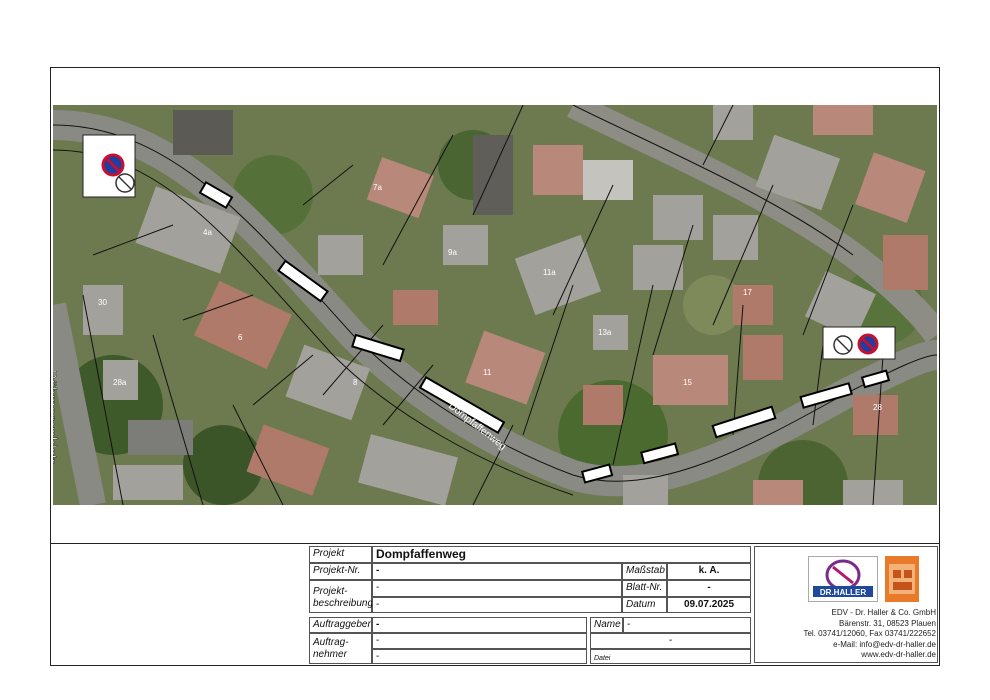 Image resolution: width=990 pixels, height=700 pixels. What do you see at coordinates (859, 343) in the screenshot?
I see `no-parking-zone-sign-right` at bounding box center [859, 343].